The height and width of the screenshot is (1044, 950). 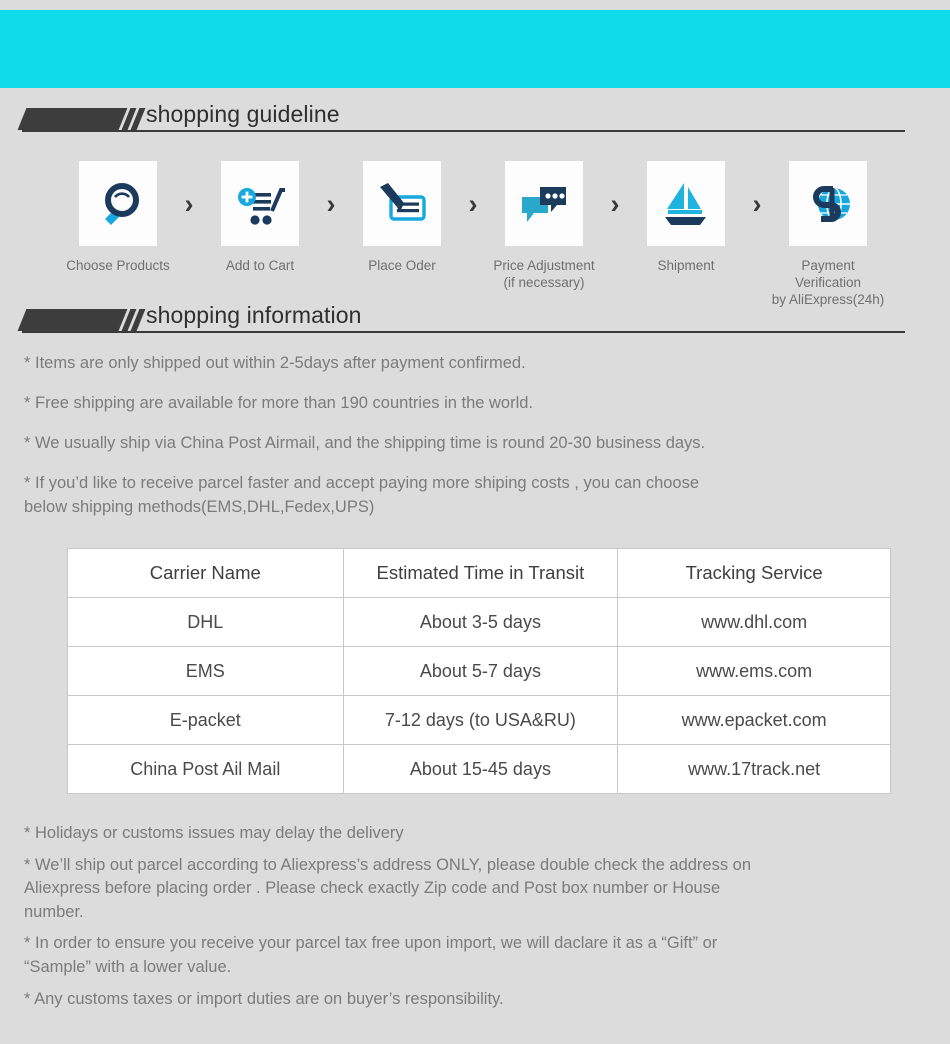 I want to click on step-payment-verification: Payment Verification by AliExpress(24h), so click(x=828, y=234).